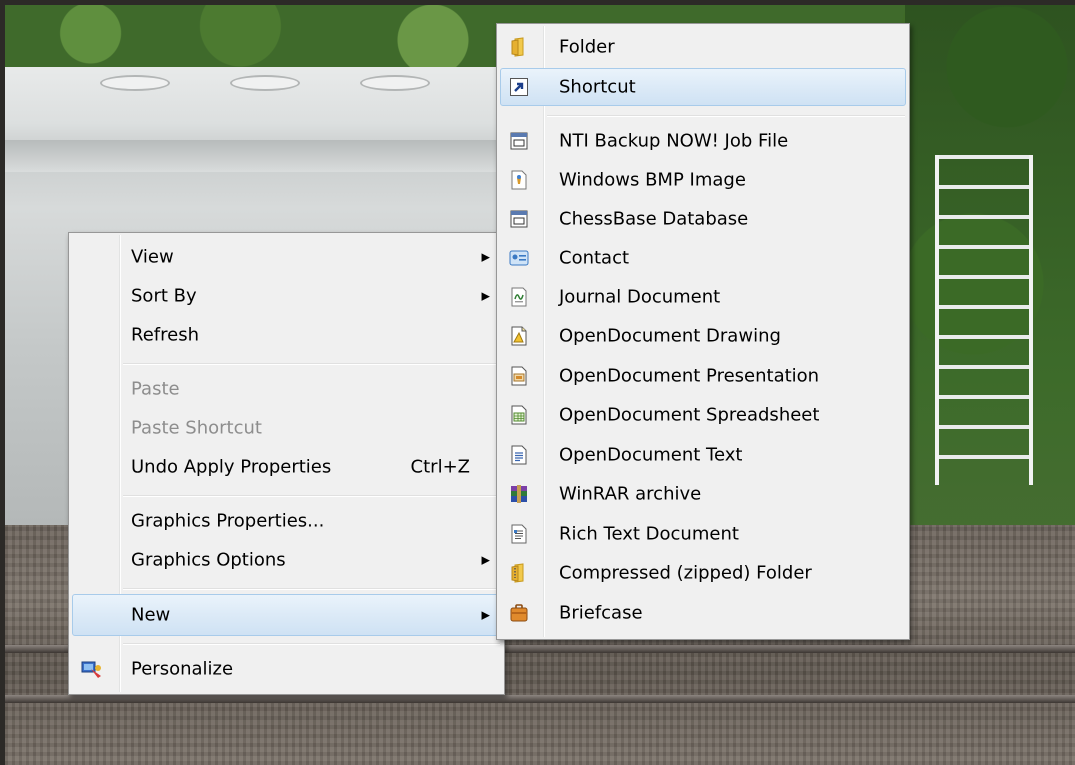 The height and width of the screenshot is (765, 1075). Describe the element at coordinates (689, 415) in the screenshot. I see `menu-item-label: OpenDocument Spreadsheet` at that location.